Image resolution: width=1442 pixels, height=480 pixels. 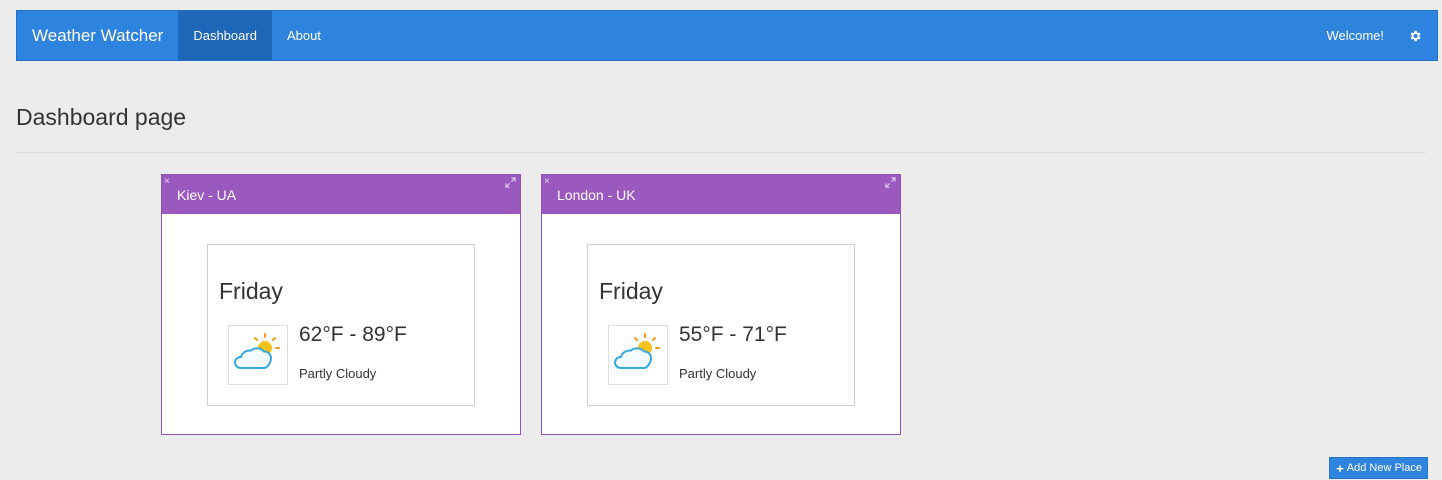 I want to click on card-header: × London - UK, so click(x=721, y=194).